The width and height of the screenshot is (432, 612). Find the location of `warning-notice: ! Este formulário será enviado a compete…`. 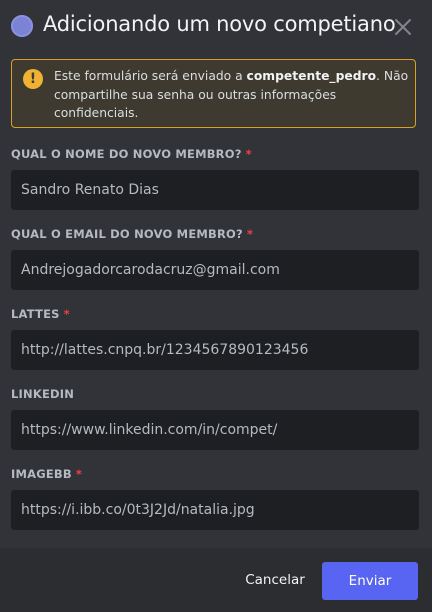

warning-notice: ! Este formulário será enviado a compete… is located at coordinates (213, 93).